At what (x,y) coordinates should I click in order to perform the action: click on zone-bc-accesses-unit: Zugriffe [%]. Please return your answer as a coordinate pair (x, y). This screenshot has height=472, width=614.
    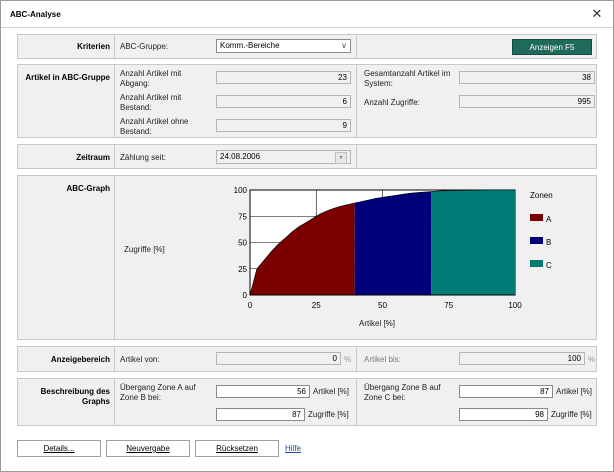
    Looking at the image, I should click on (571, 414).